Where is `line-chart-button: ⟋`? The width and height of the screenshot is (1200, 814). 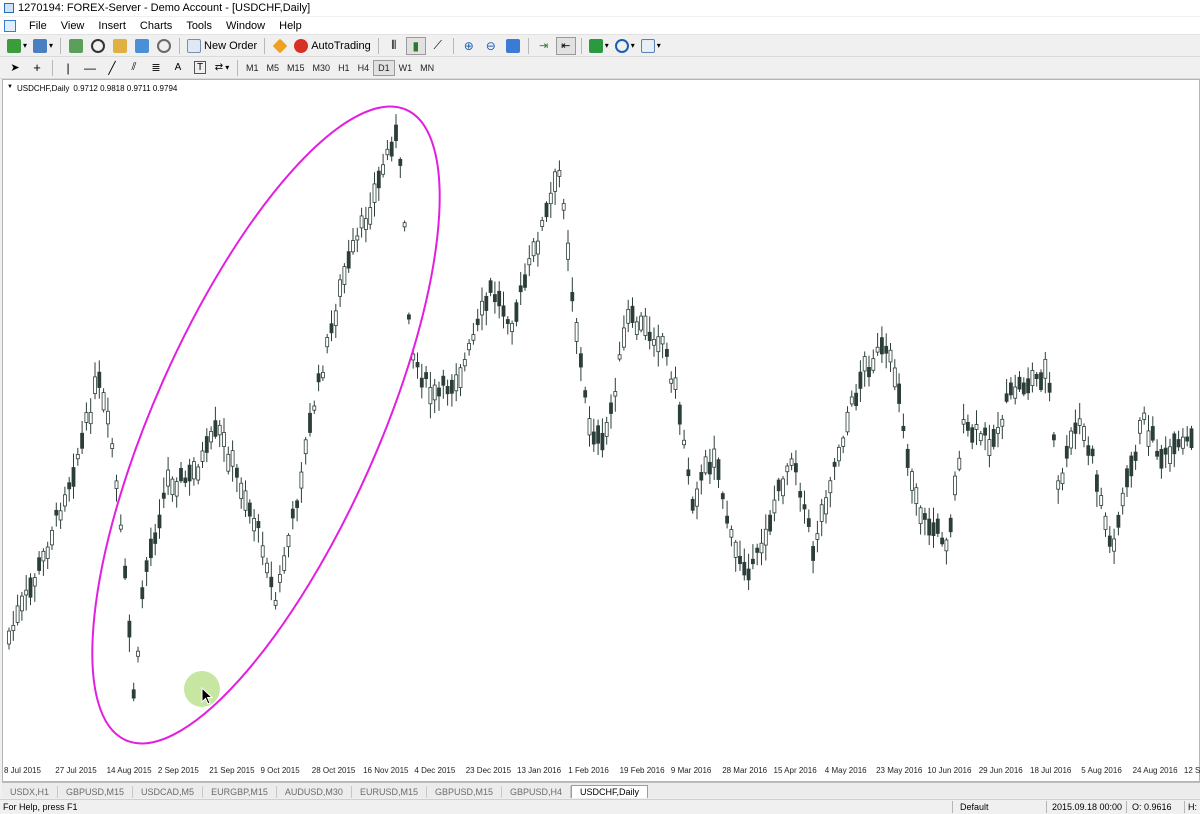
line-chart-button: ⟋ is located at coordinates (438, 46).